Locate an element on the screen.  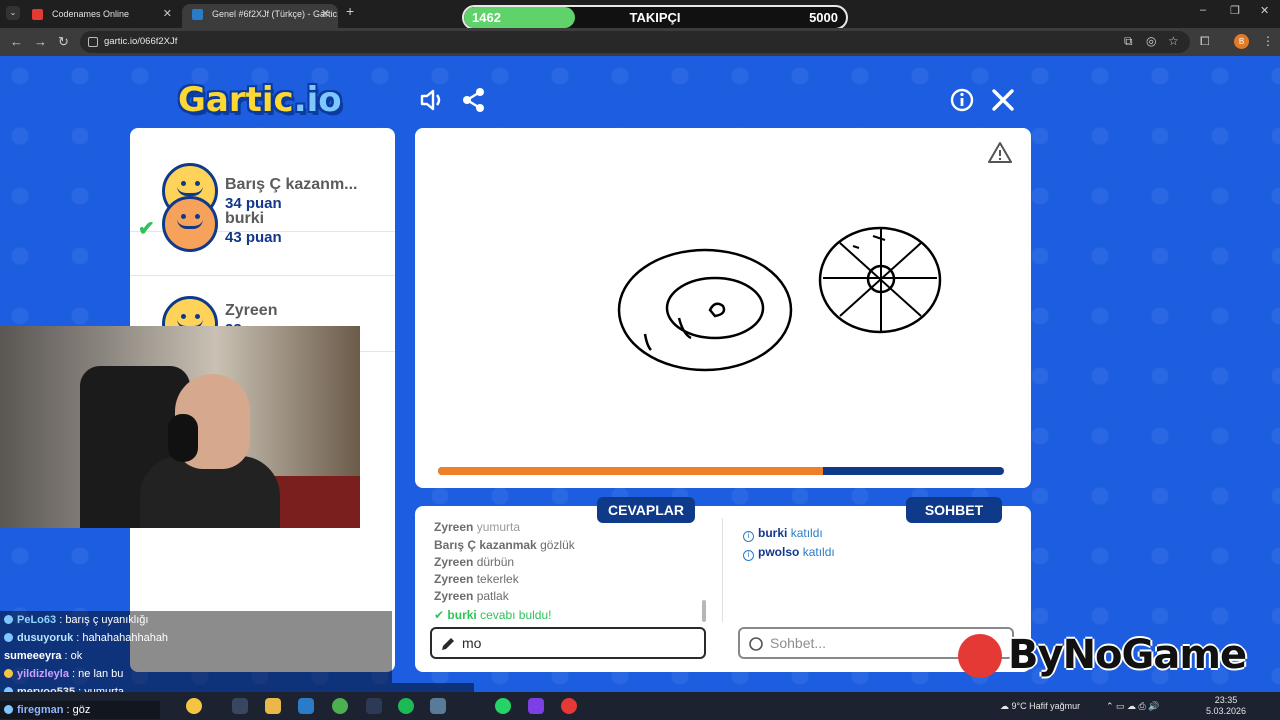
extensions-icon: ⧠ is located at coordinates (1205, 41).